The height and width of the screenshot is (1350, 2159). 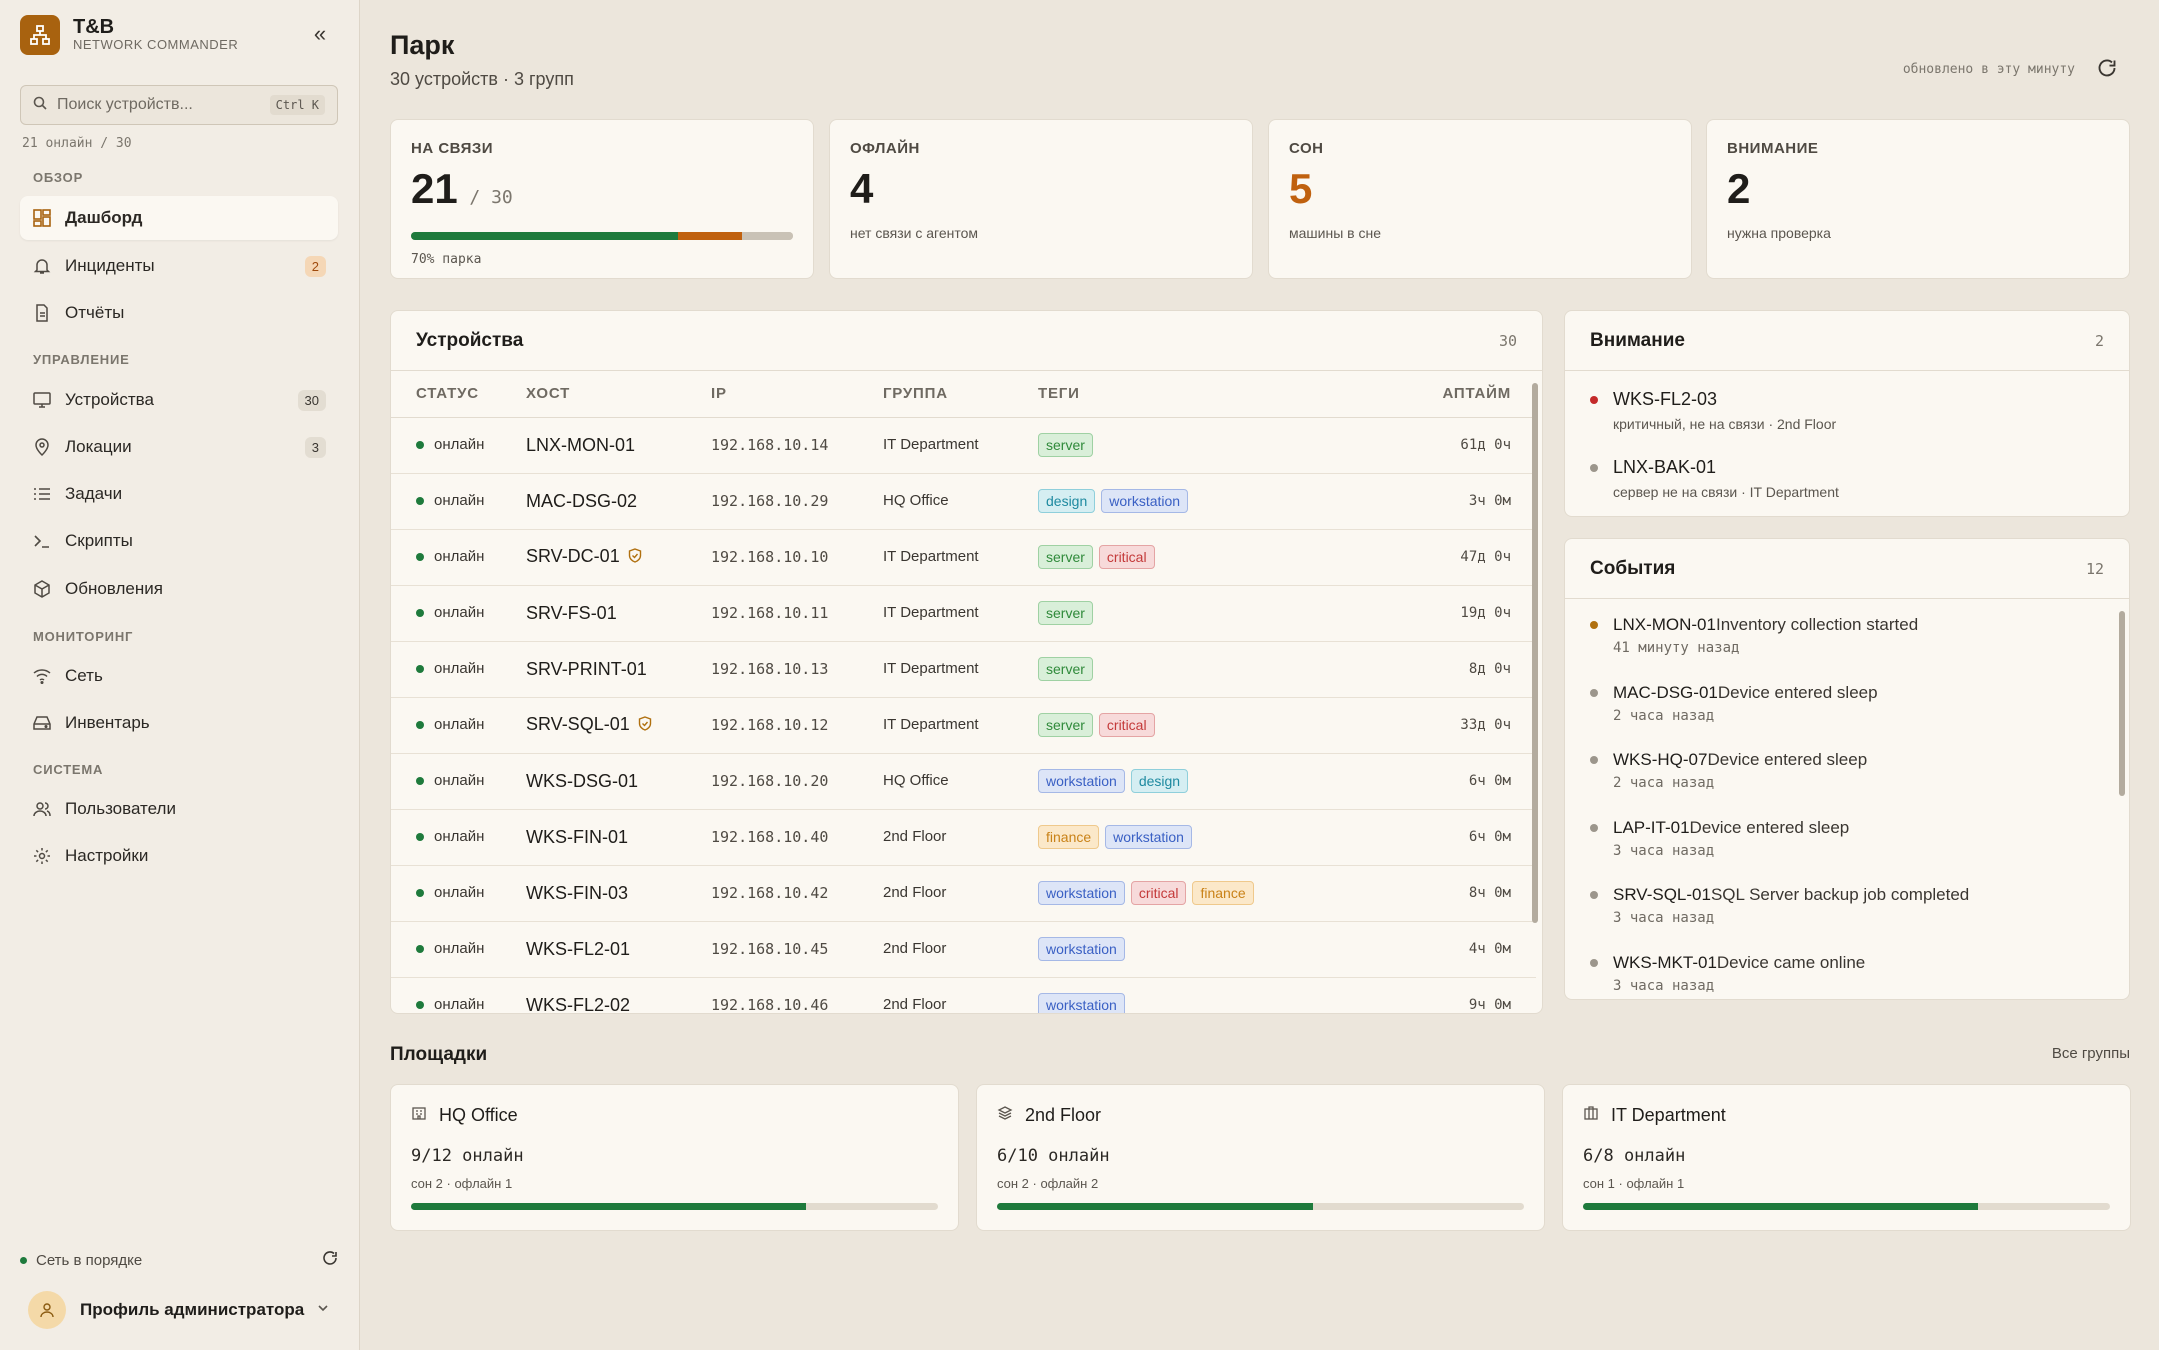 What do you see at coordinates (439, 1054) in the screenshot?
I see `sites-title: Площадки` at bounding box center [439, 1054].